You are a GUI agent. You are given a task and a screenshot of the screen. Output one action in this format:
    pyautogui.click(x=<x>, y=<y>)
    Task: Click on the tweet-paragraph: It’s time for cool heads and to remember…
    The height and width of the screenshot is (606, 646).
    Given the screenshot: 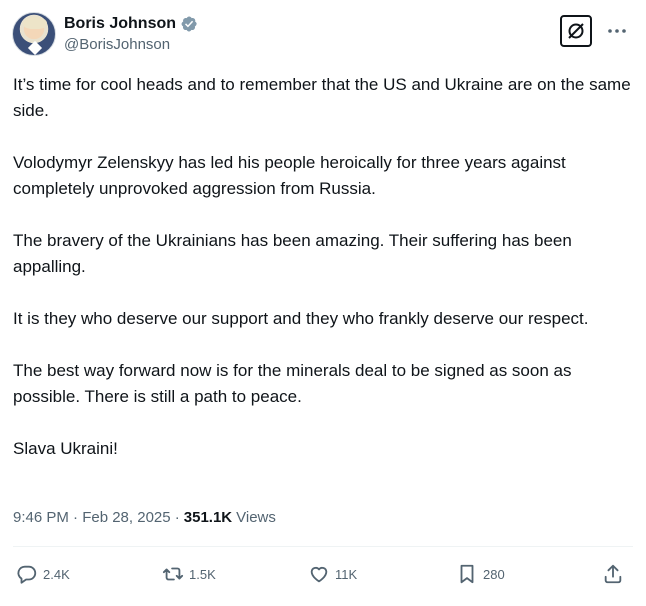 What is the action you would take?
    pyautogui.click(x=322, y=97)
    